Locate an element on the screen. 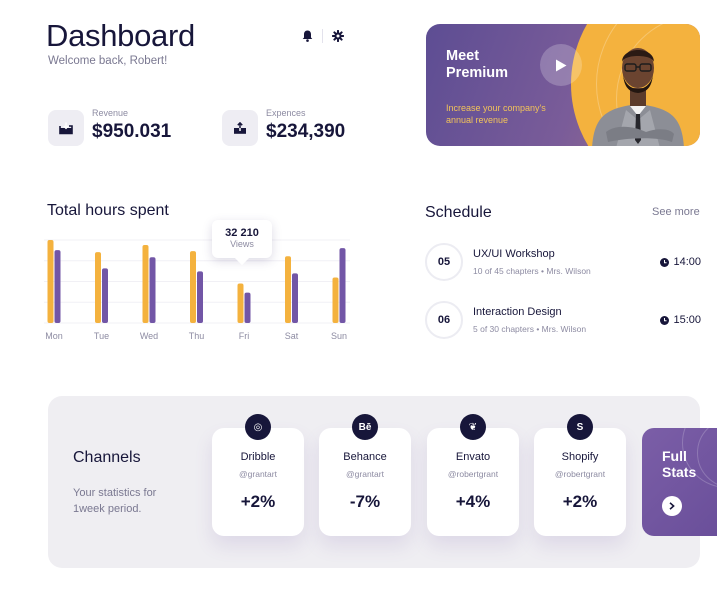 Image resolution: width=717 pixels, height=603 pixels. premium-title: Meet Premium is located at coordinates (477, 64).